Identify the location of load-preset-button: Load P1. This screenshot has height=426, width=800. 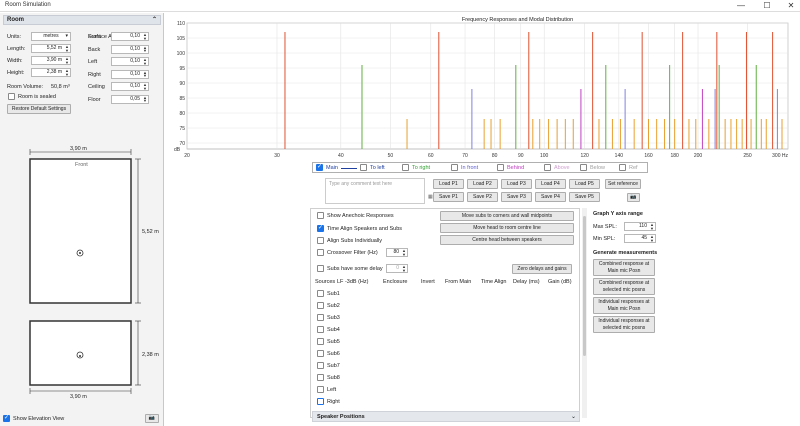
(448, 184).